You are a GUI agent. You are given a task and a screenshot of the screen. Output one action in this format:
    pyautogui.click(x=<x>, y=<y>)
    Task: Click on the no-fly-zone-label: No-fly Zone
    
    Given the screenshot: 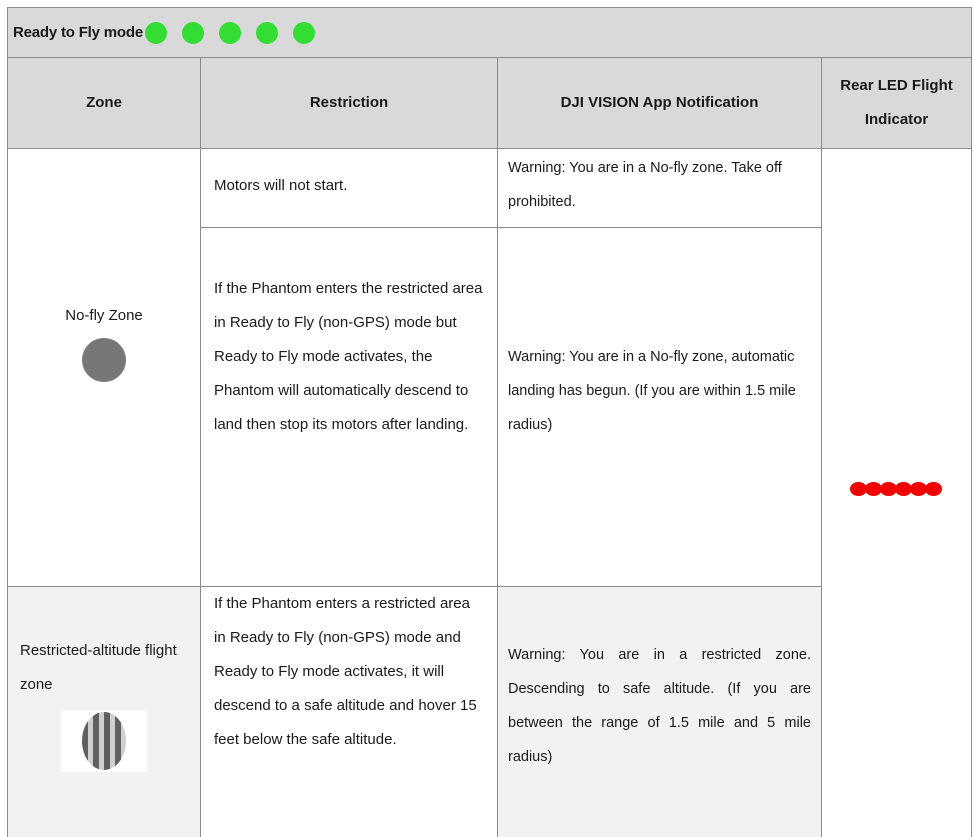 What is the action you would take?
    pyautogui.click(x=104, y=315)
    